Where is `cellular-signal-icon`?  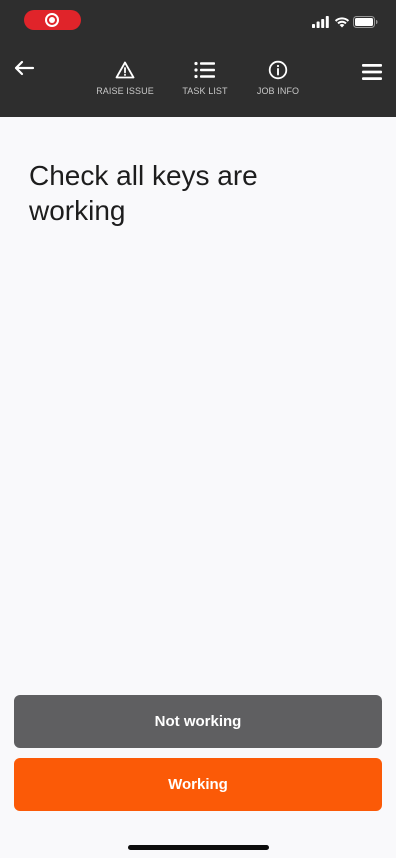 cellular-signal-icon is located at coordinates (320, 22).